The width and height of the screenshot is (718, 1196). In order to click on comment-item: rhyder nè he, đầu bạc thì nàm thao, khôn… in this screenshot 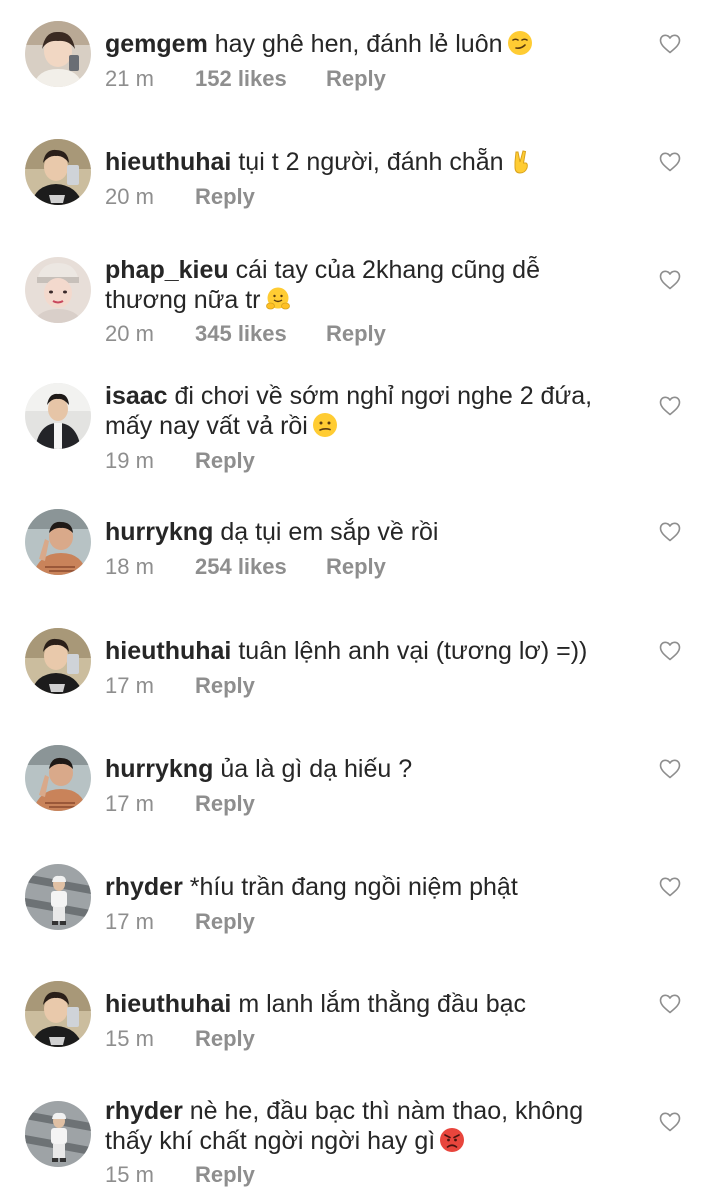, I will do `click(359, 1138)`.